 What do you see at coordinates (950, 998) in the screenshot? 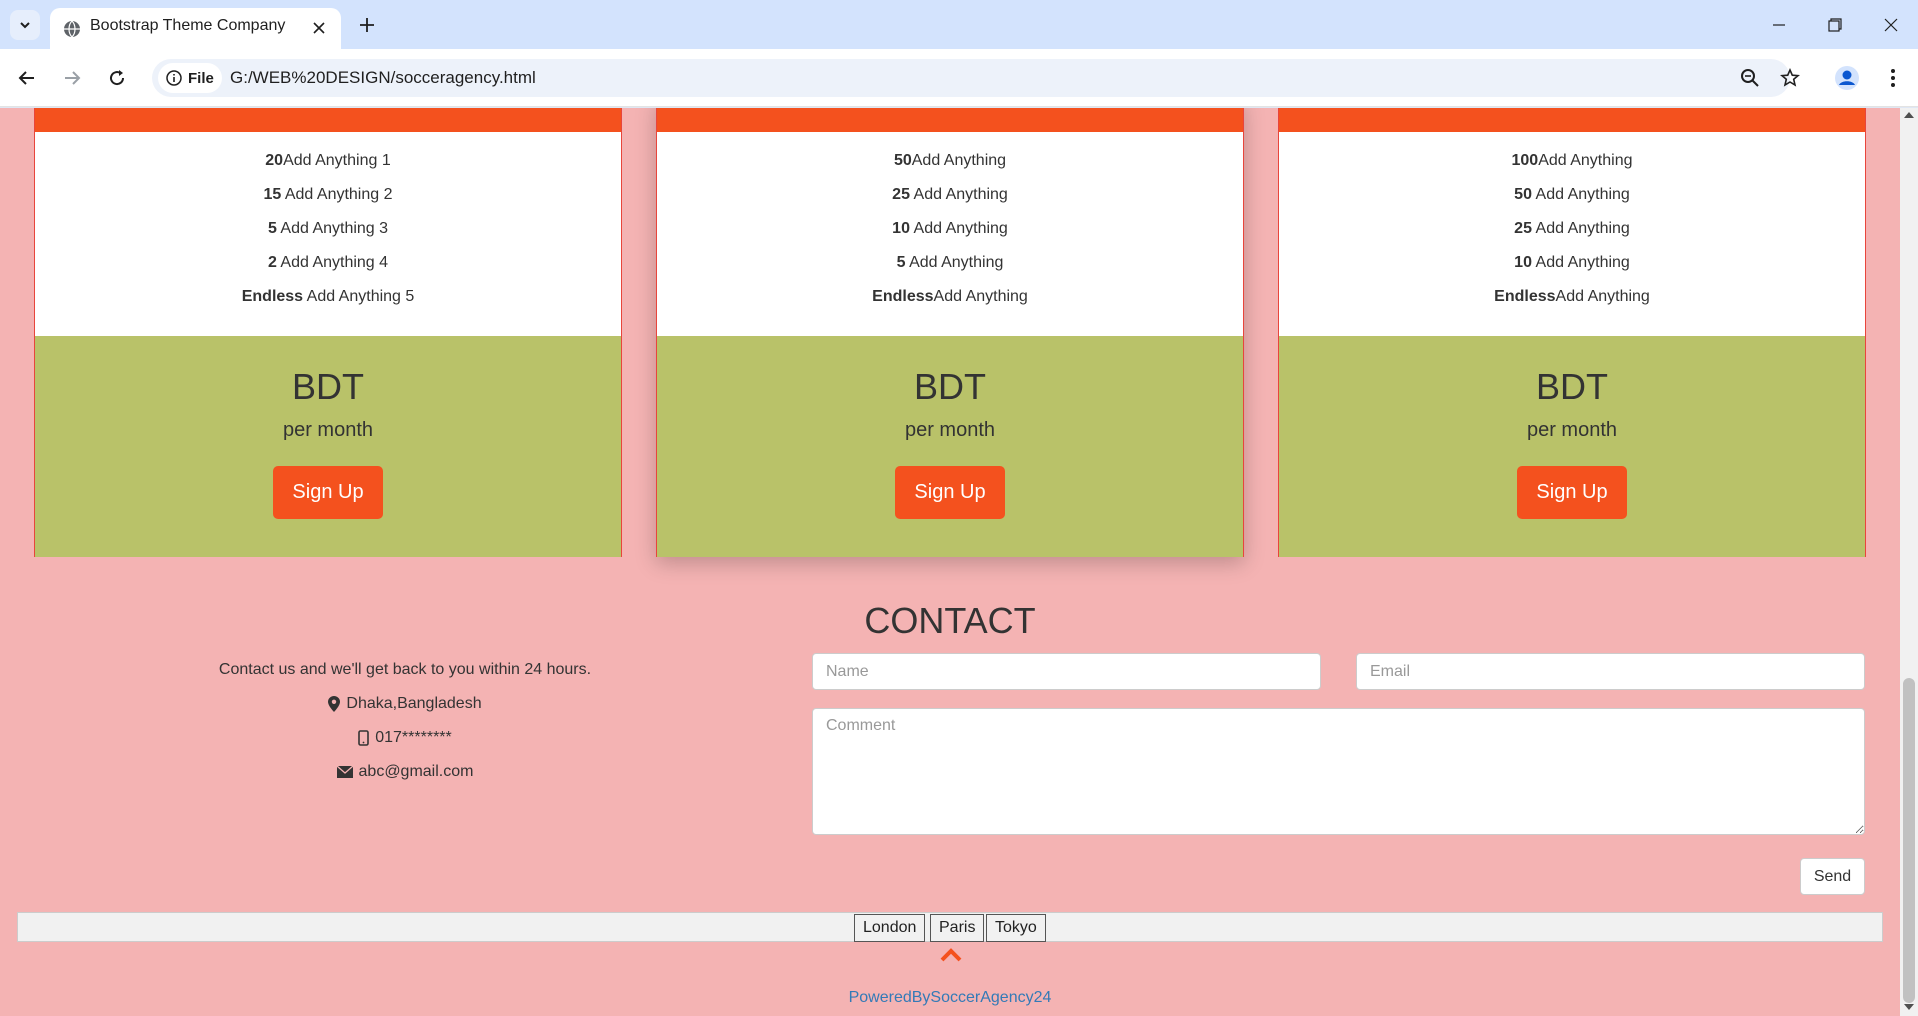
I see `powered-by-link: PoweredBySoccerAgency24` at bounding box center [950, 998].